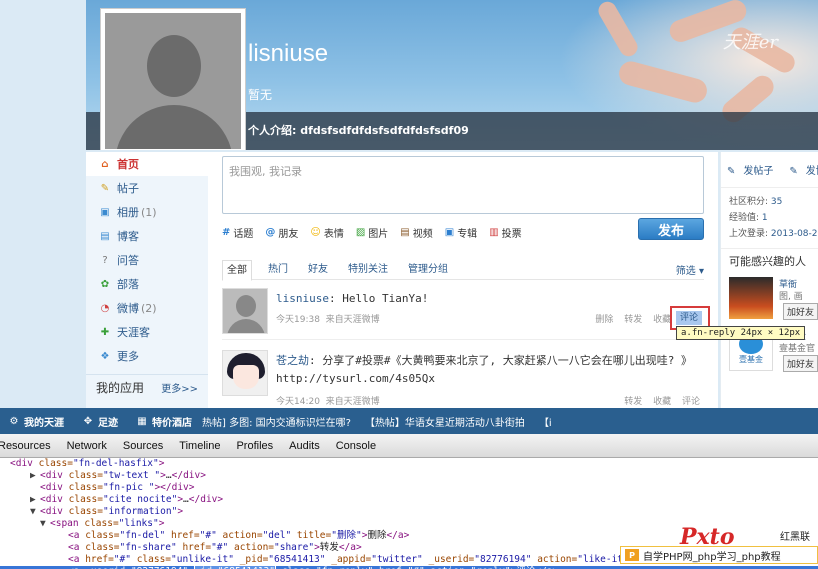 This screenshot has height=569, width=818. I want to click on composer-toolbar: # 话题 @ 朋友 ☺ 表情 ▨ 图片 ▤ 视频 ▣ 专辑 ▥ 投票, so click(463, 232).